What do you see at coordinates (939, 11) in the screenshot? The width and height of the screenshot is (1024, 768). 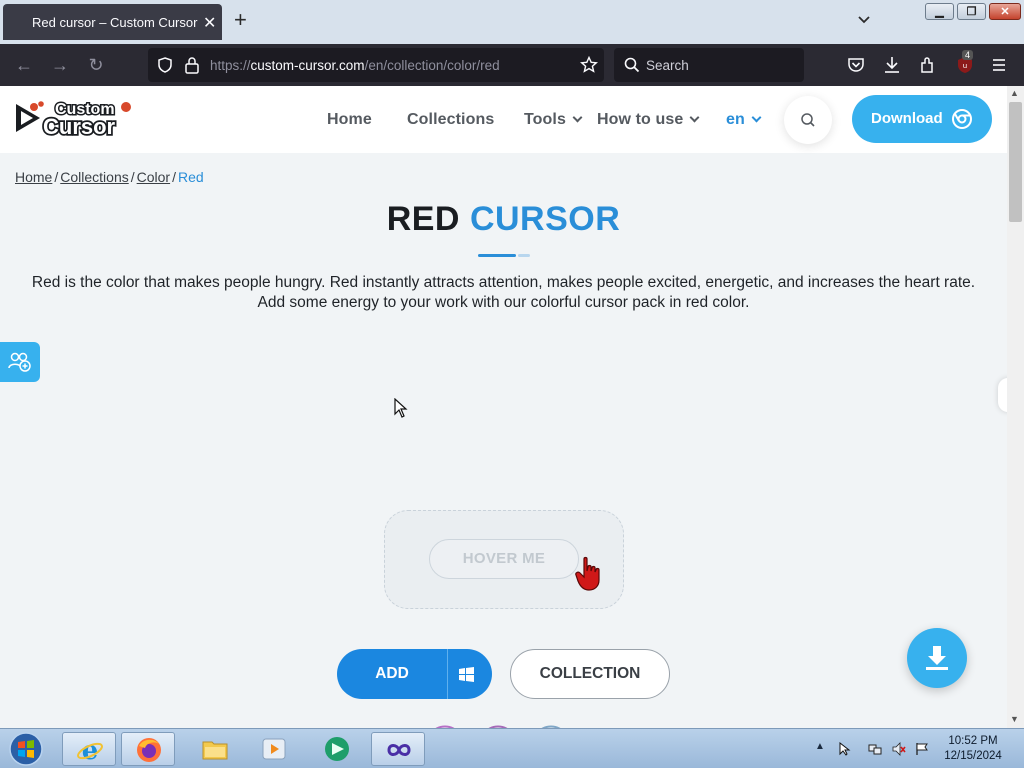 I see `window-minimize-button: ▁` at bounding box center [939, 11].